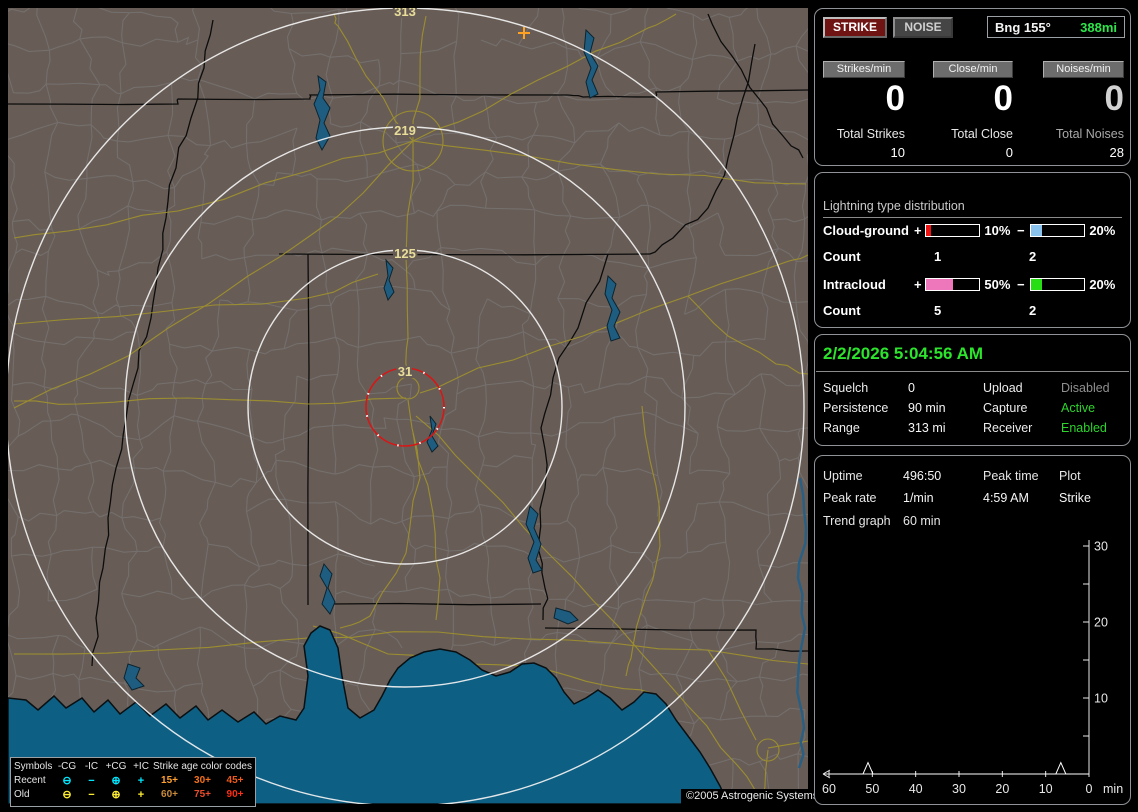 The width and height of the screenshot is (1138, 812). What do you see at coordinates (1003, 388) in the screenshot?
I see `upload-label: Upload` at bounding box center [1003, 388].